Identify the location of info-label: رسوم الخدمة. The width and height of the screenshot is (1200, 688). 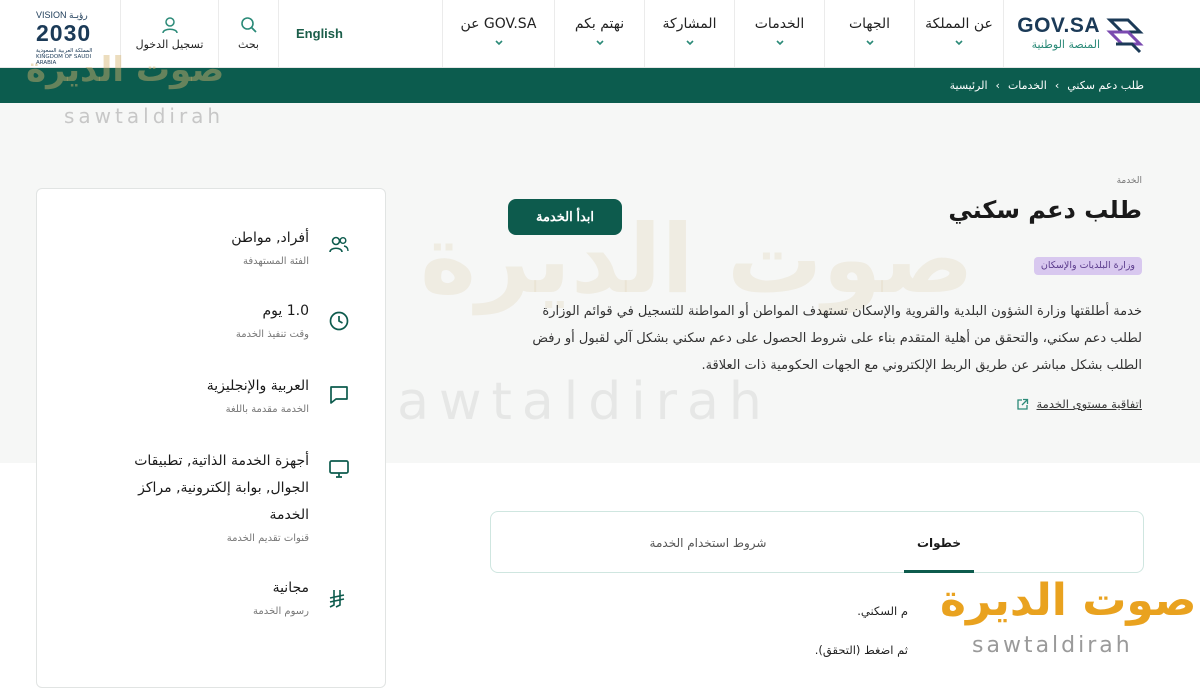
(281, 611).